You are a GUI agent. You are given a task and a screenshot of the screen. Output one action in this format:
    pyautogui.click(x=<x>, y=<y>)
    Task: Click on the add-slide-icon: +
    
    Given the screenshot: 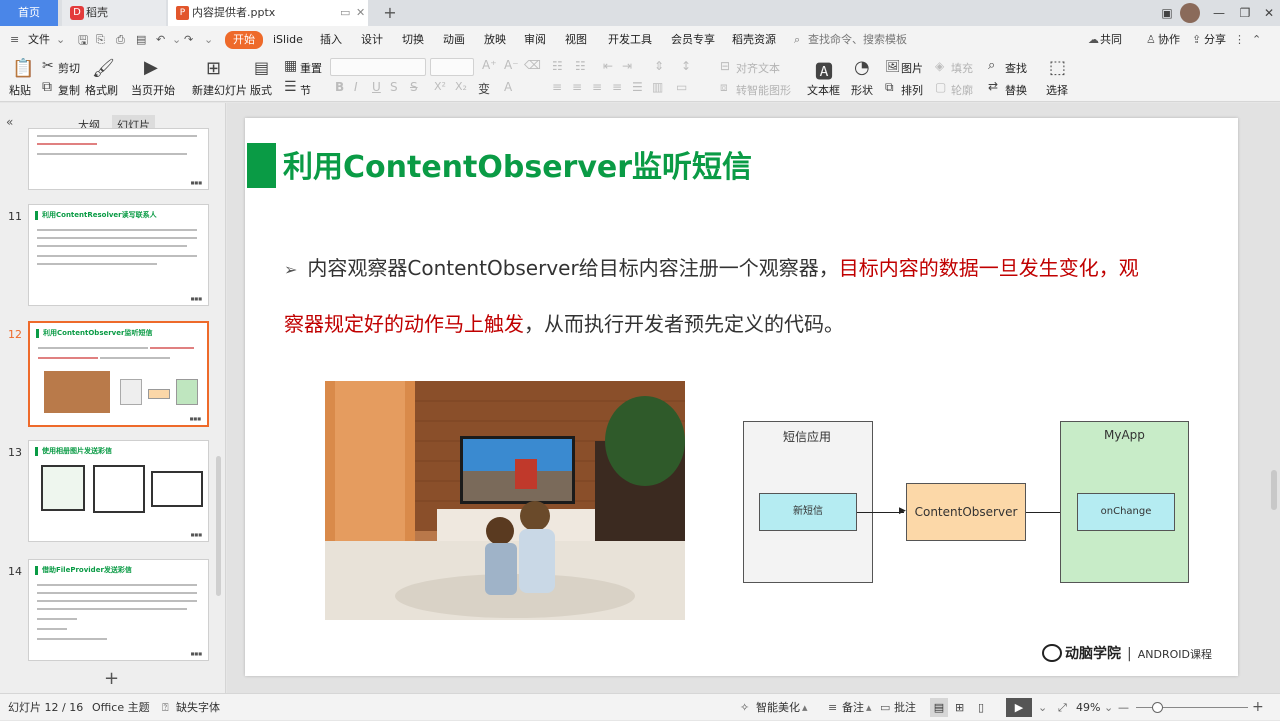 What is the action you would take?
    pyautogui.click(x=111, y=678)
    